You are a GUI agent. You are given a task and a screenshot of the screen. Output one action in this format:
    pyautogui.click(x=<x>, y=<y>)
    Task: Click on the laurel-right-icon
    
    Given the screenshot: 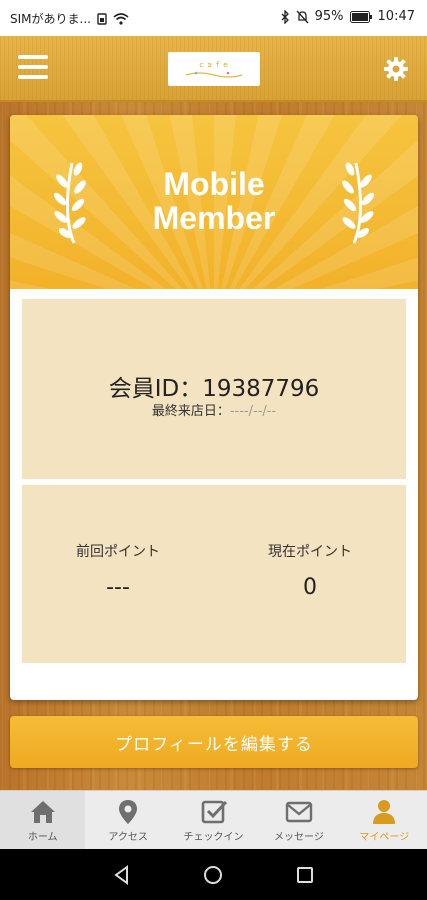 What is the action you would take?
    pyautogui.click(x=358, y=203)
    